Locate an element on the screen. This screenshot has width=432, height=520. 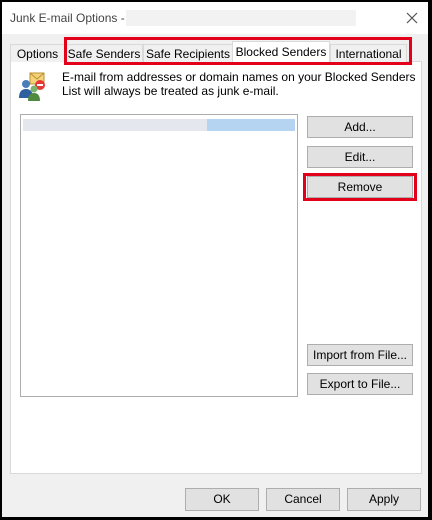
redacted-title-area is located at coordinates (241, 18).